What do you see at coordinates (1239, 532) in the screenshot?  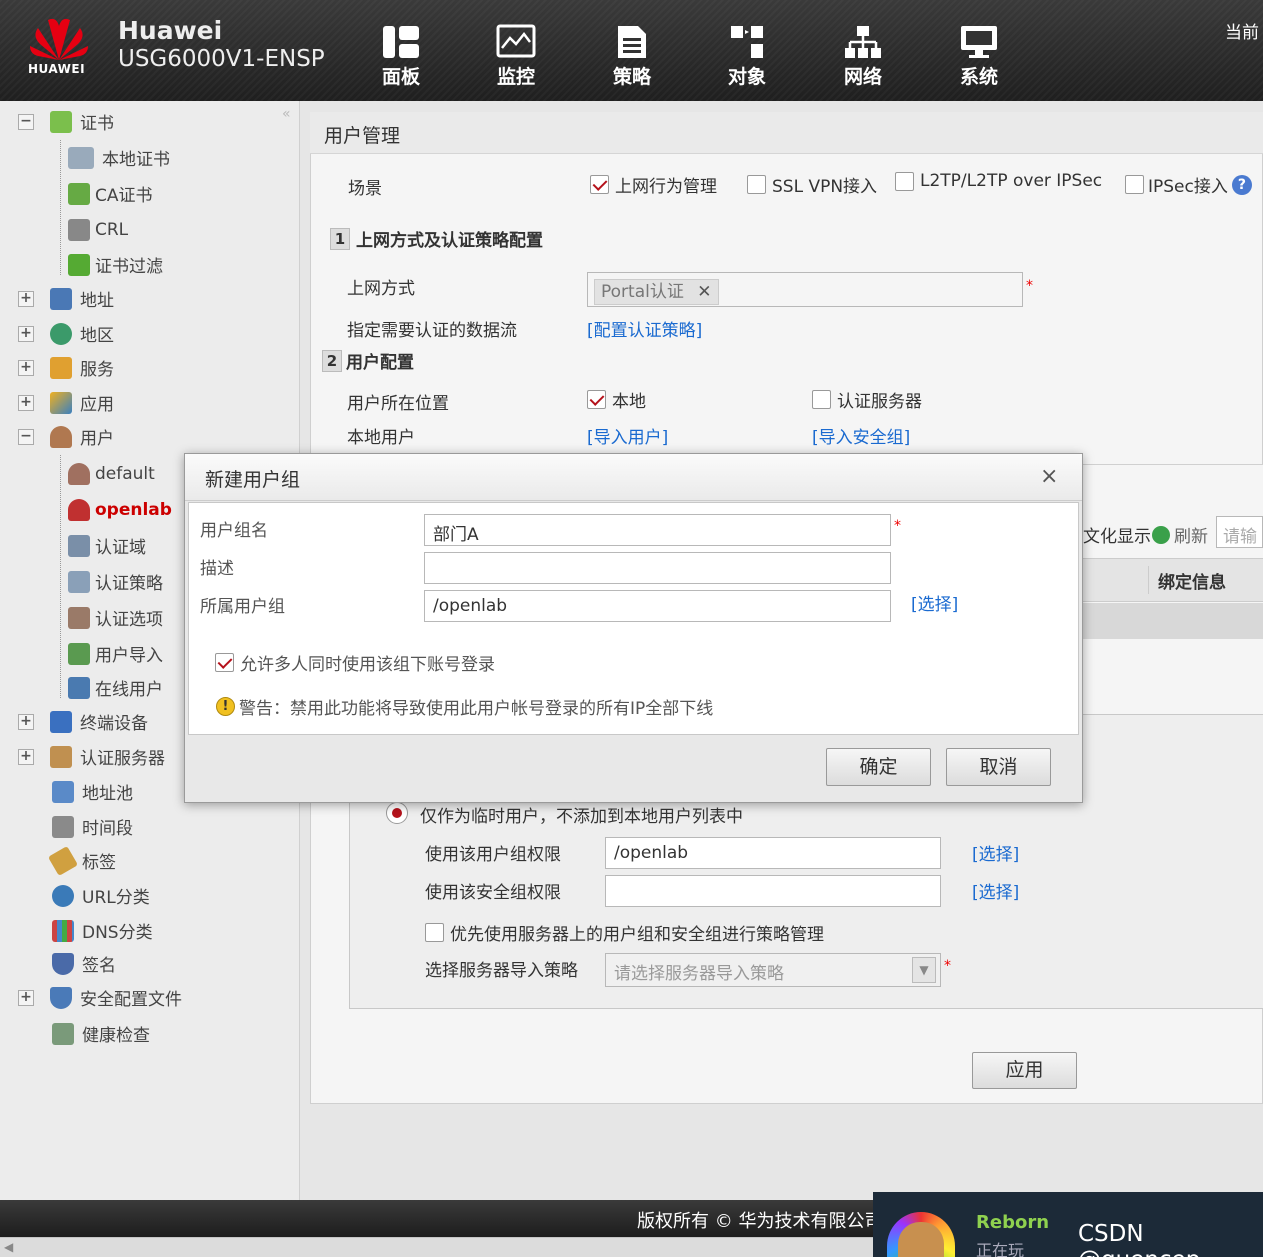 I see `search-input: 请输` at bounding box center [1239, 532].